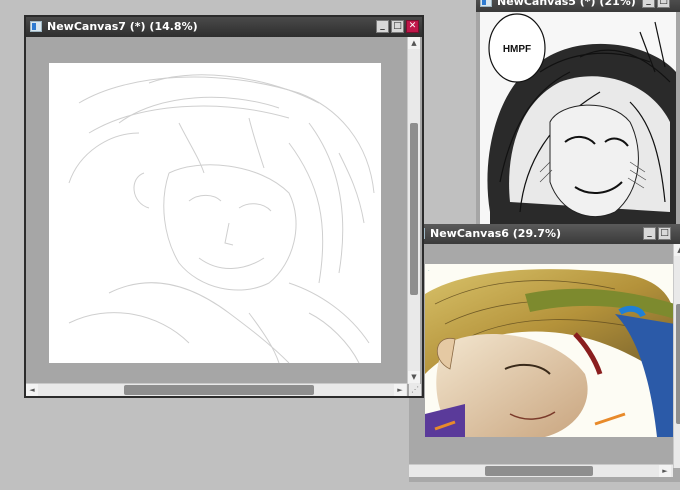 Image resolution: width=680 pixels, height=490 pixels. Describe the element at coordinates (517, 49) in the screenshot. I see `speech-bubble-text: HMPF` at that location.